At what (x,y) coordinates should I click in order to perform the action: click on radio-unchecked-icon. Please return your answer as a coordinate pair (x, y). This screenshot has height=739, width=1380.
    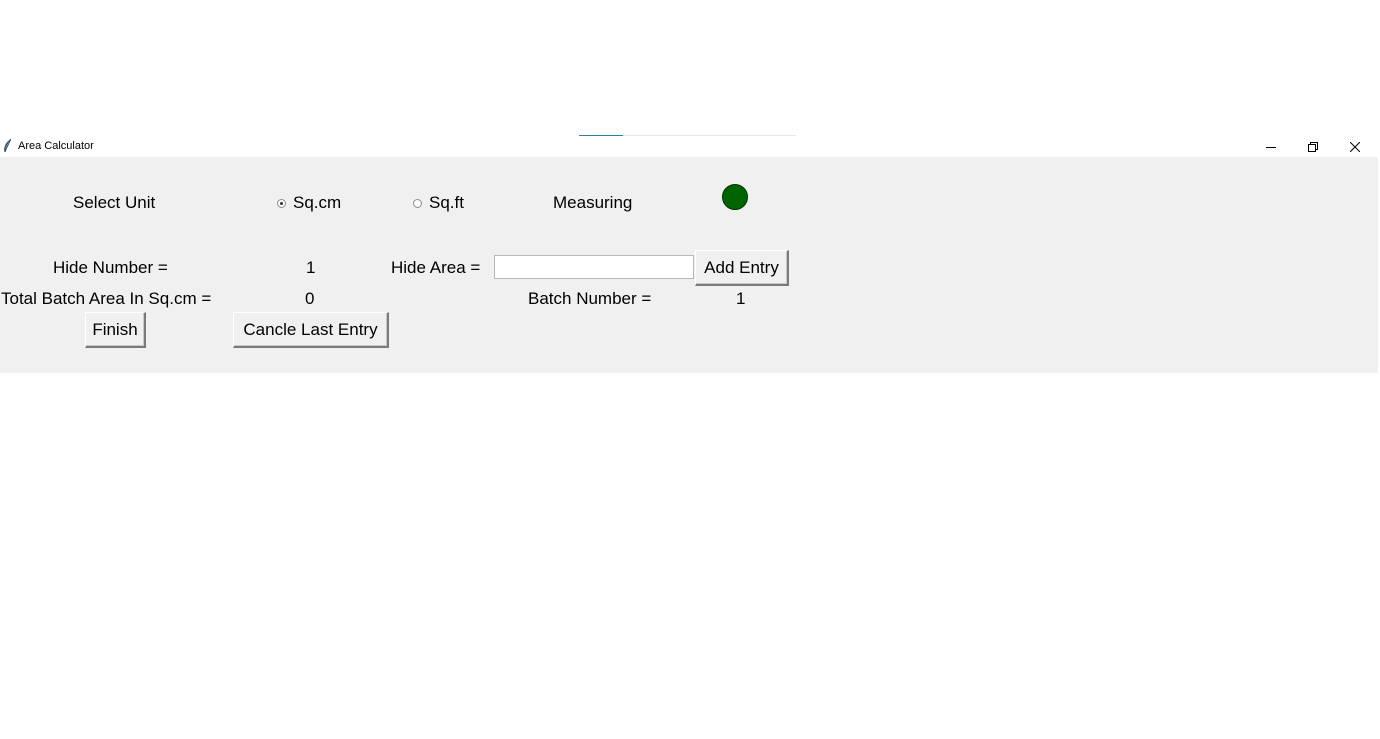
    Looking at the image, I should click on (417, 203).